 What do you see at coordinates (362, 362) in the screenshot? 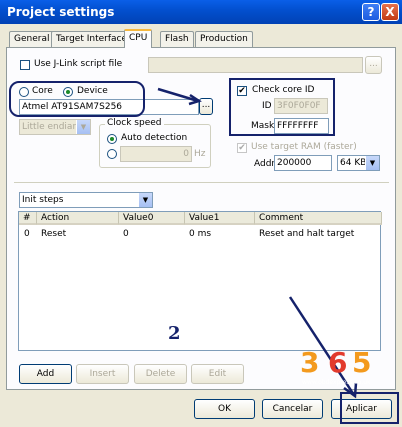
I see `brand-digit-5: 5` at bounding box center [362, 362].